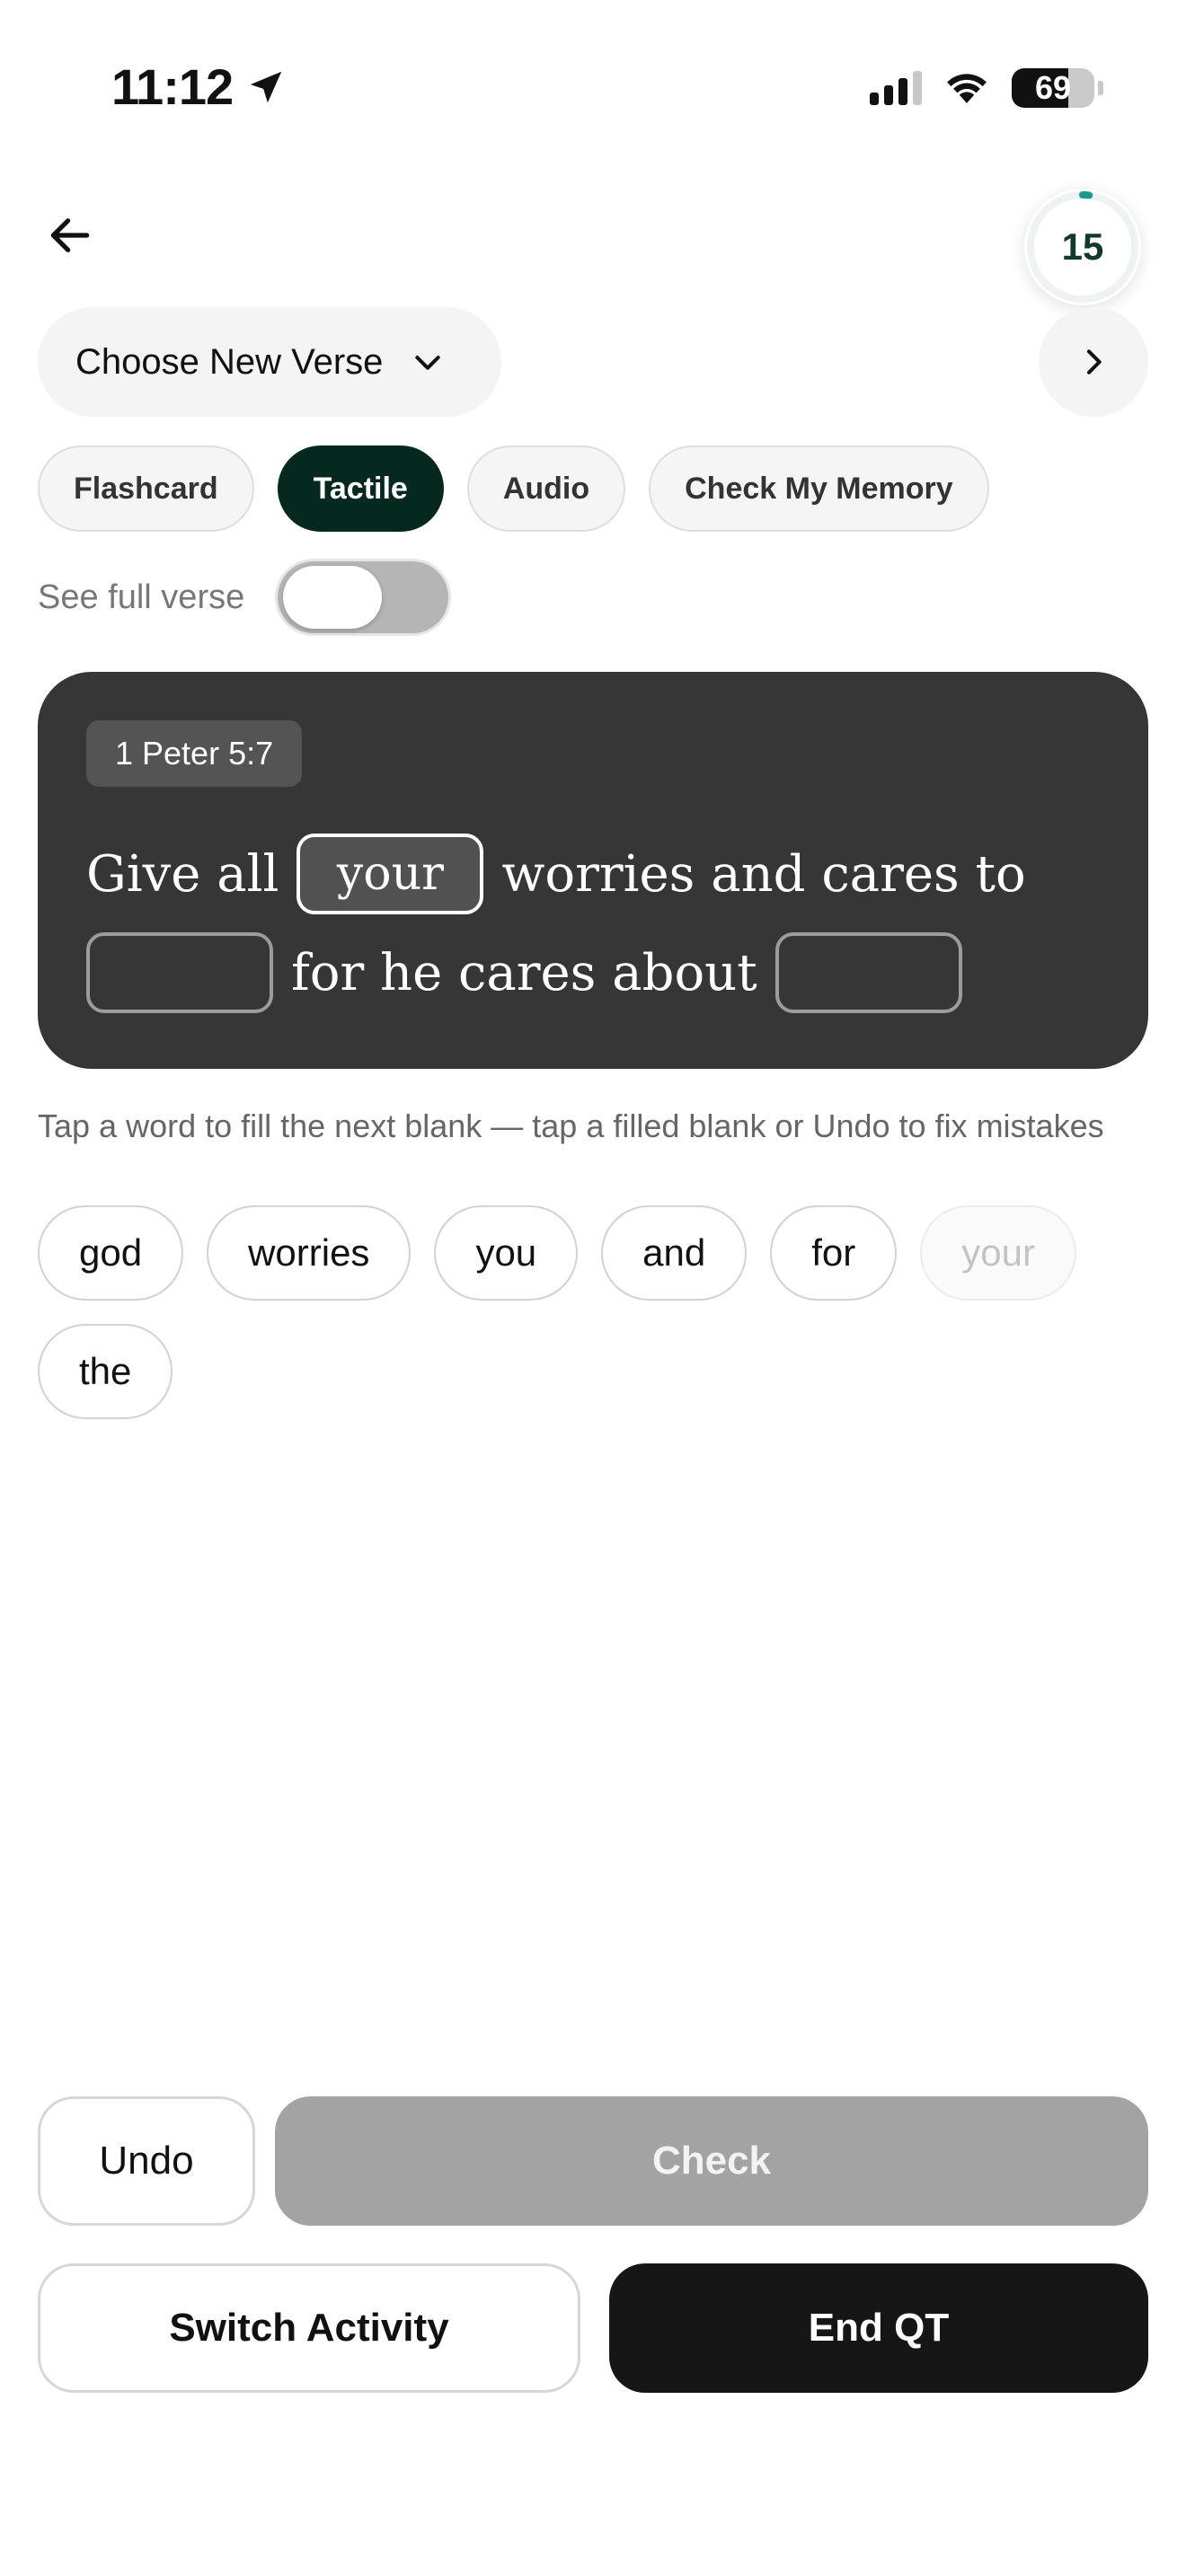 The width and height of the screenshot is (1186, 2576). I want to click on word-chip-for: for, so click(834, 1253).